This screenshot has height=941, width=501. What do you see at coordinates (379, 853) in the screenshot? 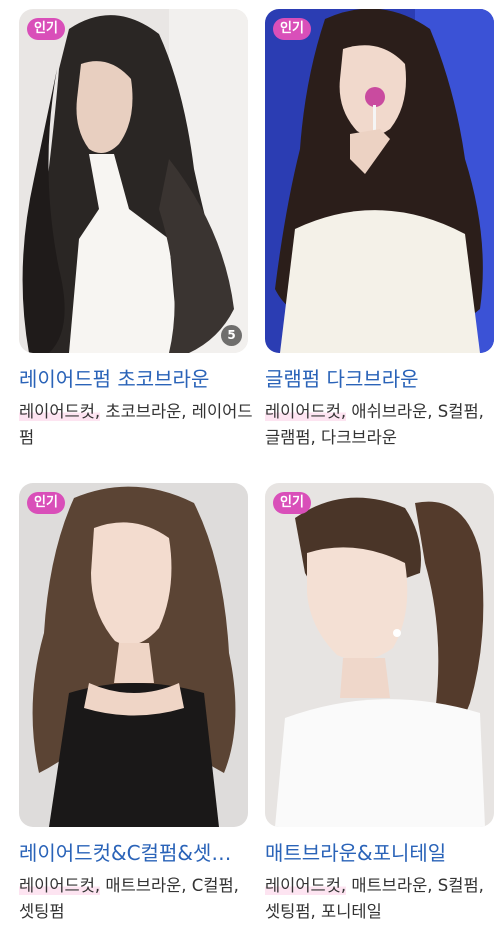
I see `hairstyle-title: 매트브라운&포니테일` at bounding box center [379, 853].